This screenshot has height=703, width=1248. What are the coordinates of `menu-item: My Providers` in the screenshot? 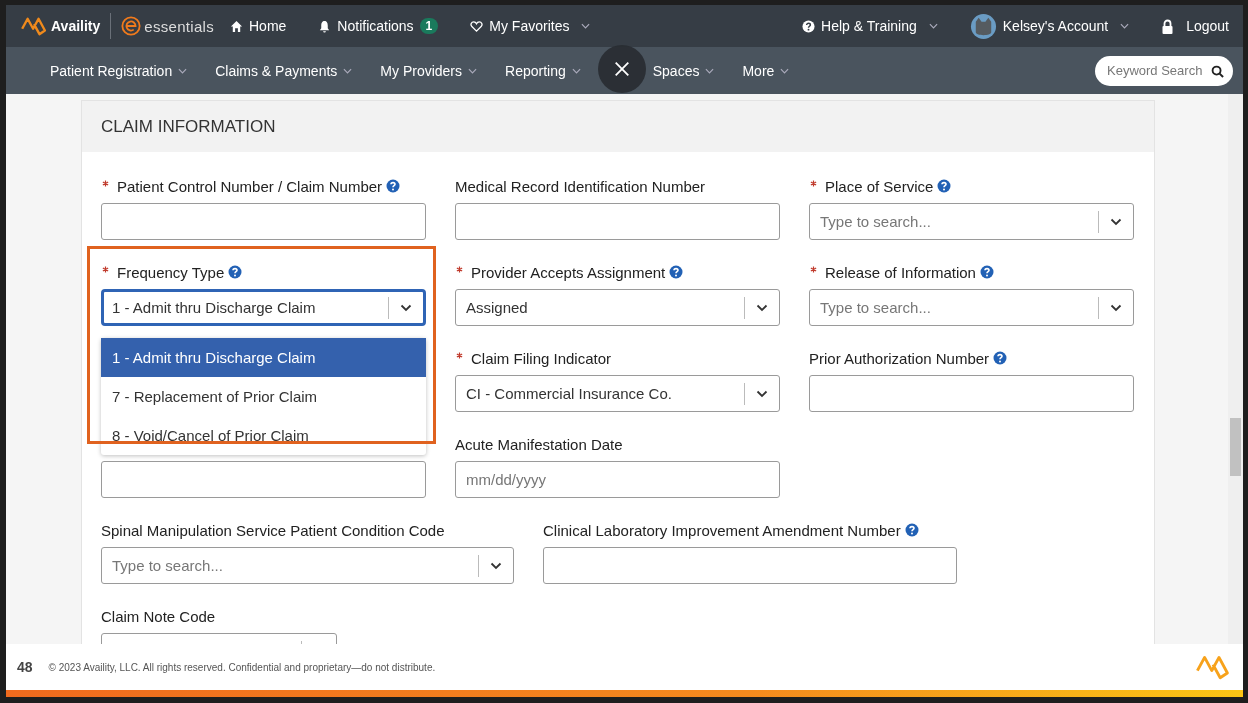 It's located at (429, 70).